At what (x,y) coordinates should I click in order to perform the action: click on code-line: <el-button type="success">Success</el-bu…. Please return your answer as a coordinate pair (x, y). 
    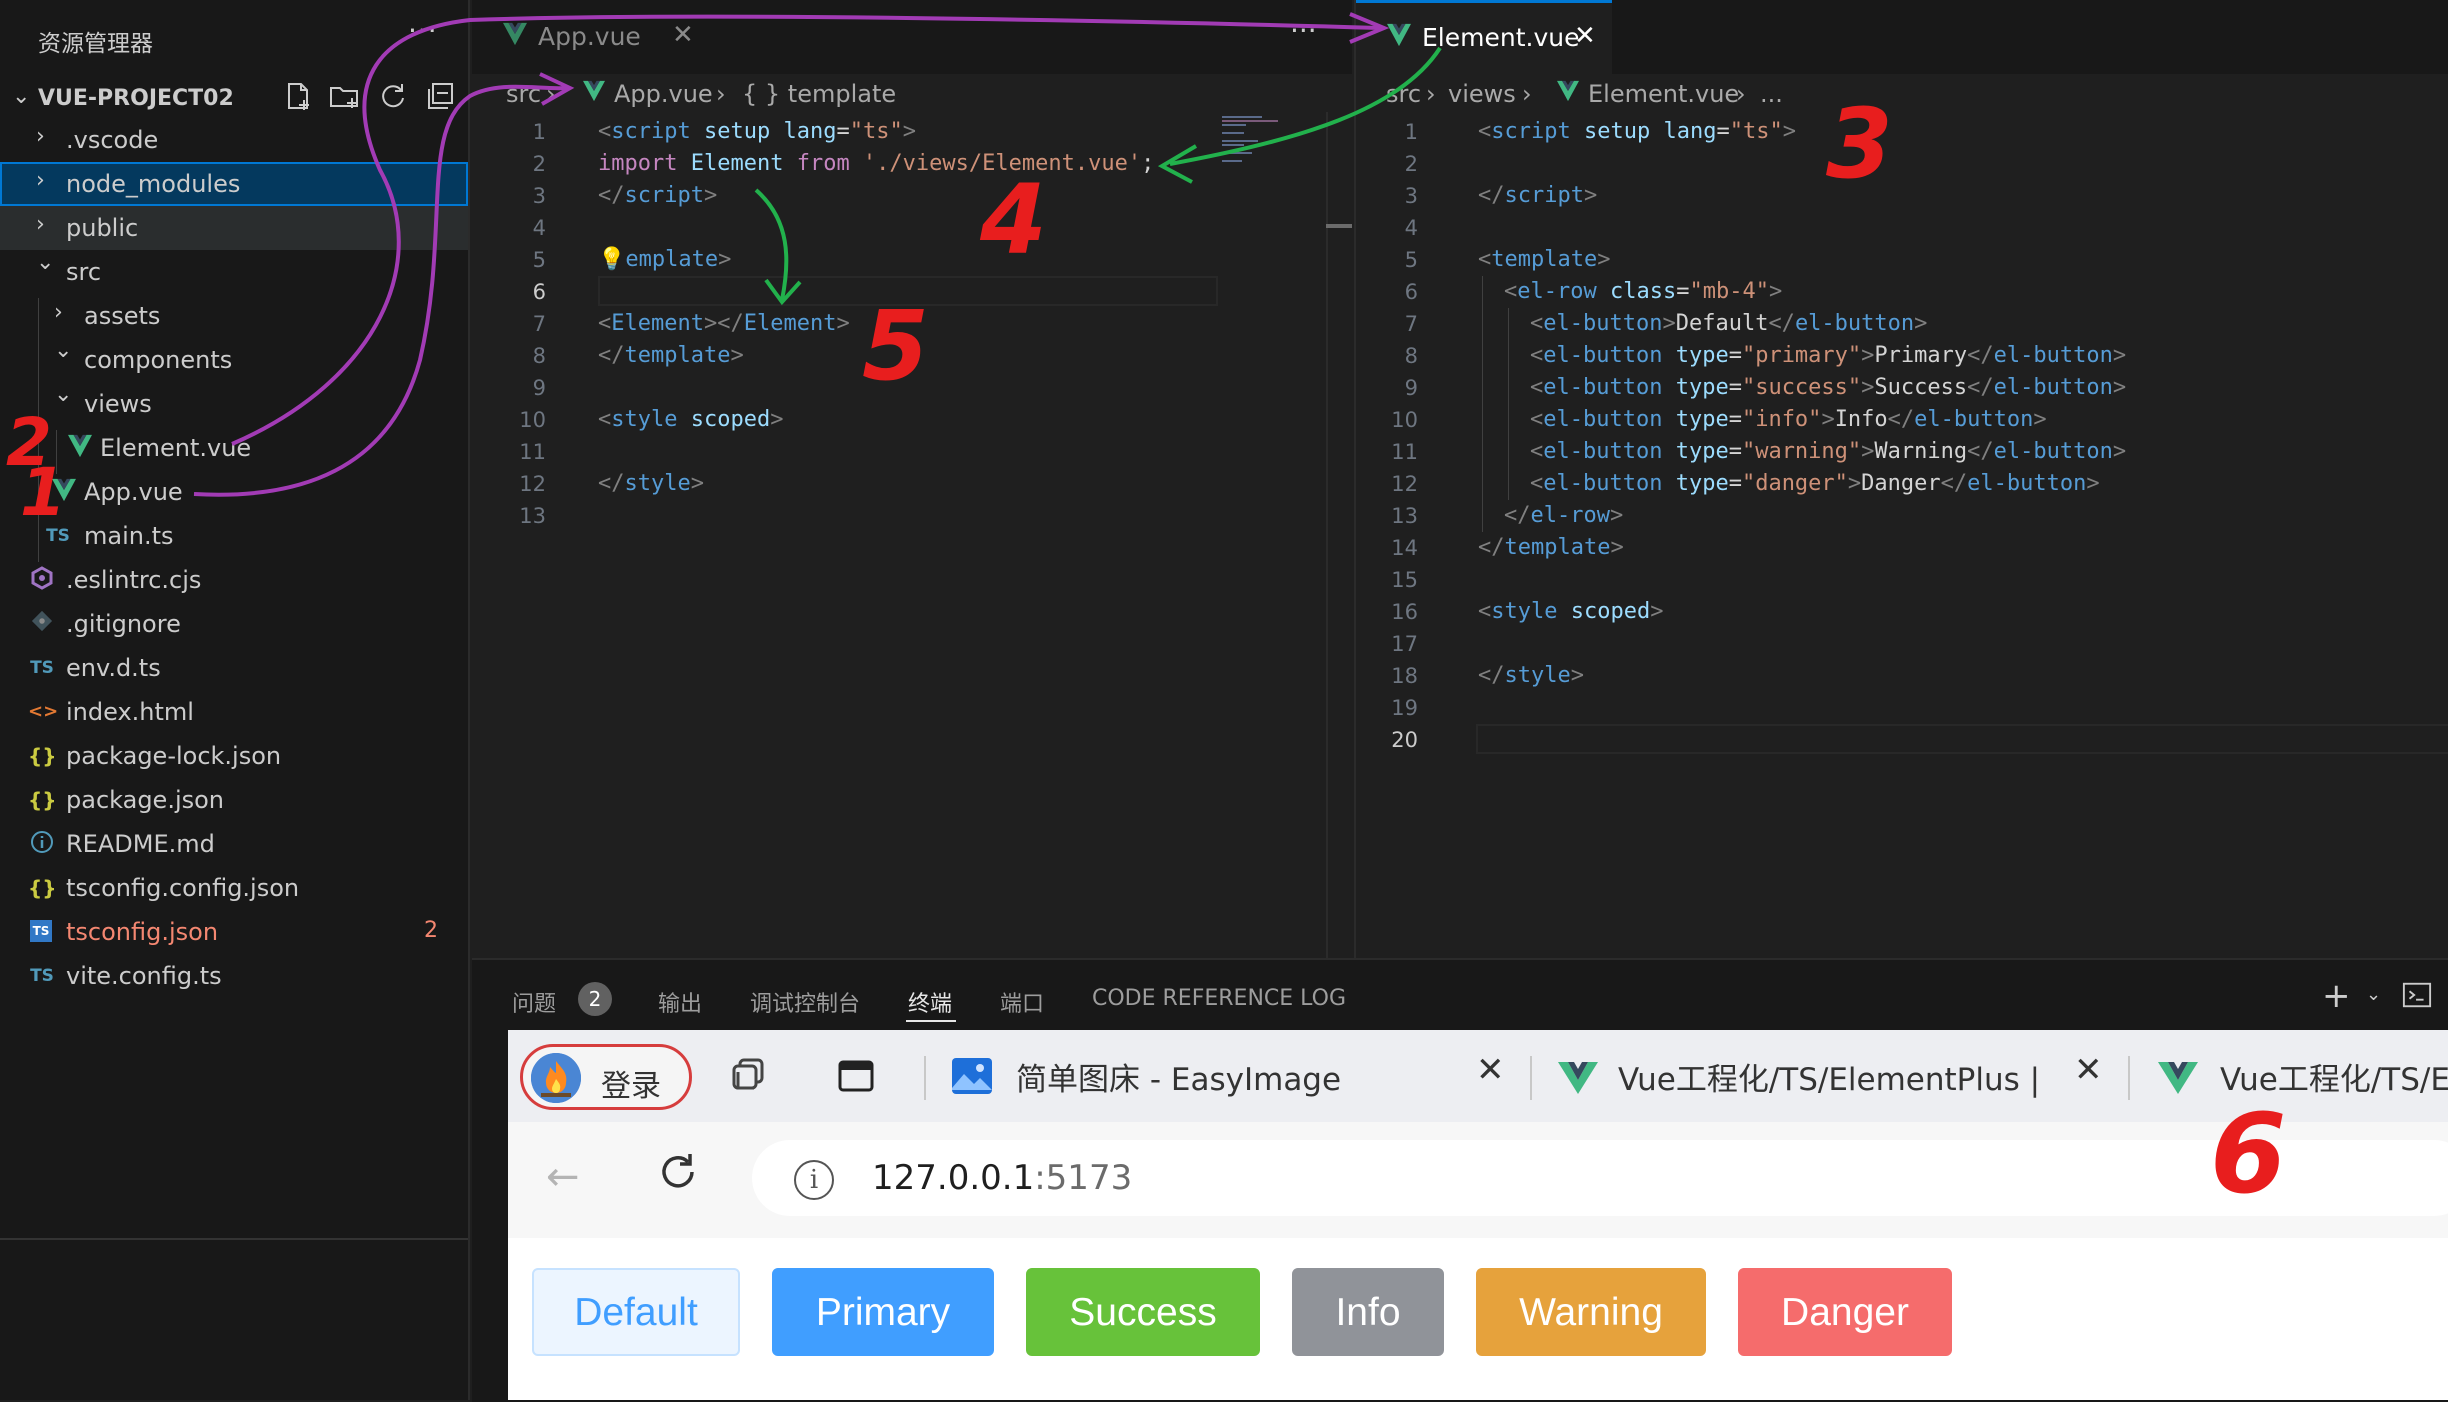
    Looking at the image, I should click on (1828, 388).